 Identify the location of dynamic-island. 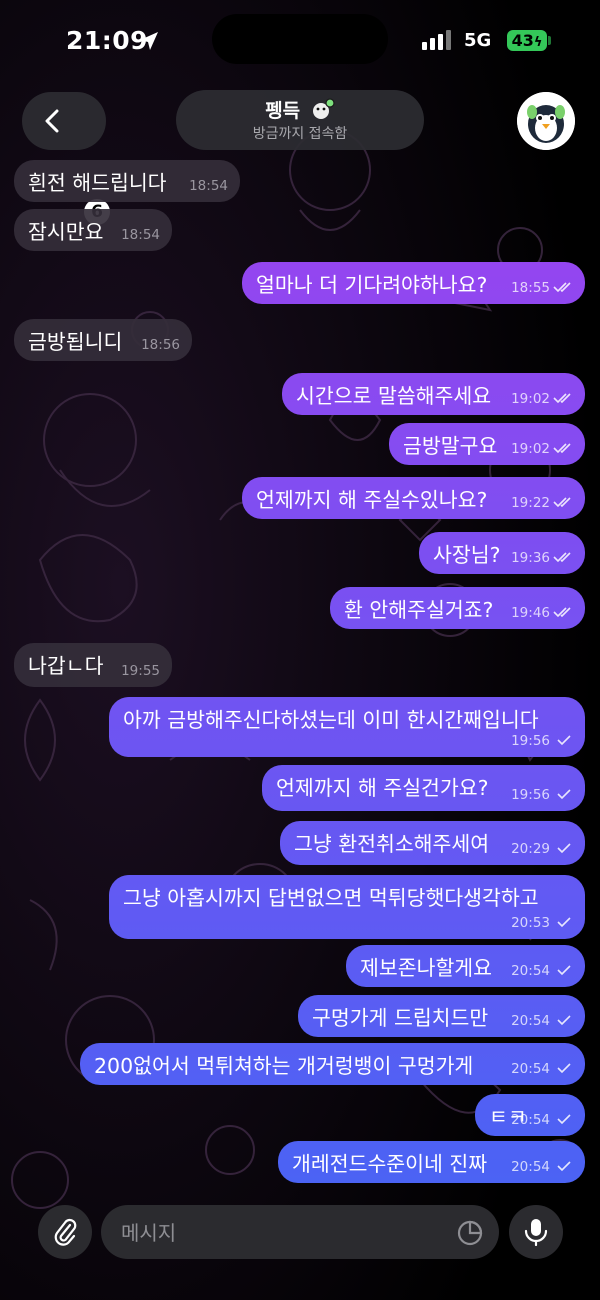
(300, 39).